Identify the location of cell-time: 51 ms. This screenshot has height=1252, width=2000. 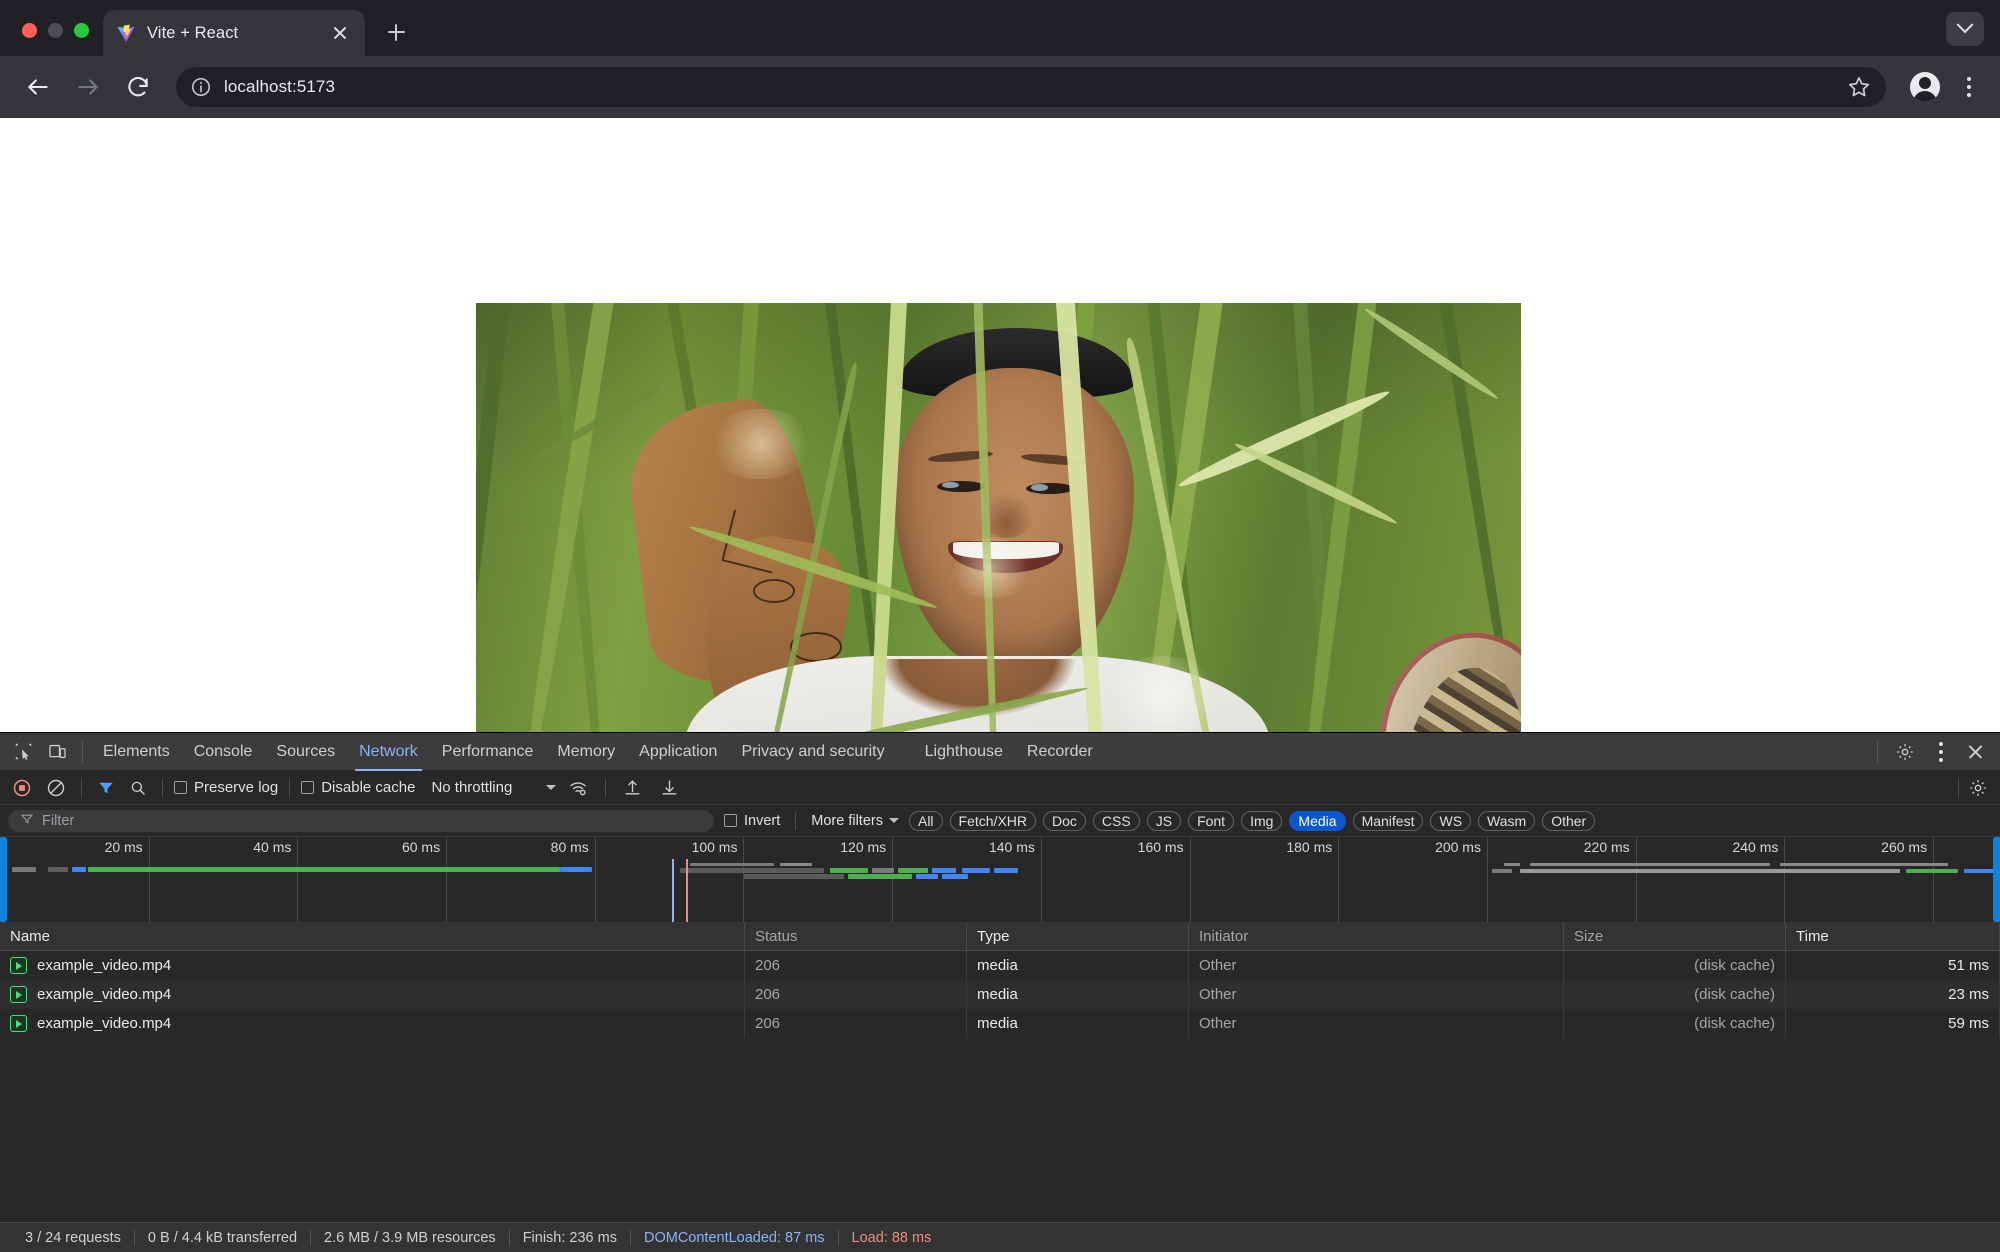
(1893, 965).